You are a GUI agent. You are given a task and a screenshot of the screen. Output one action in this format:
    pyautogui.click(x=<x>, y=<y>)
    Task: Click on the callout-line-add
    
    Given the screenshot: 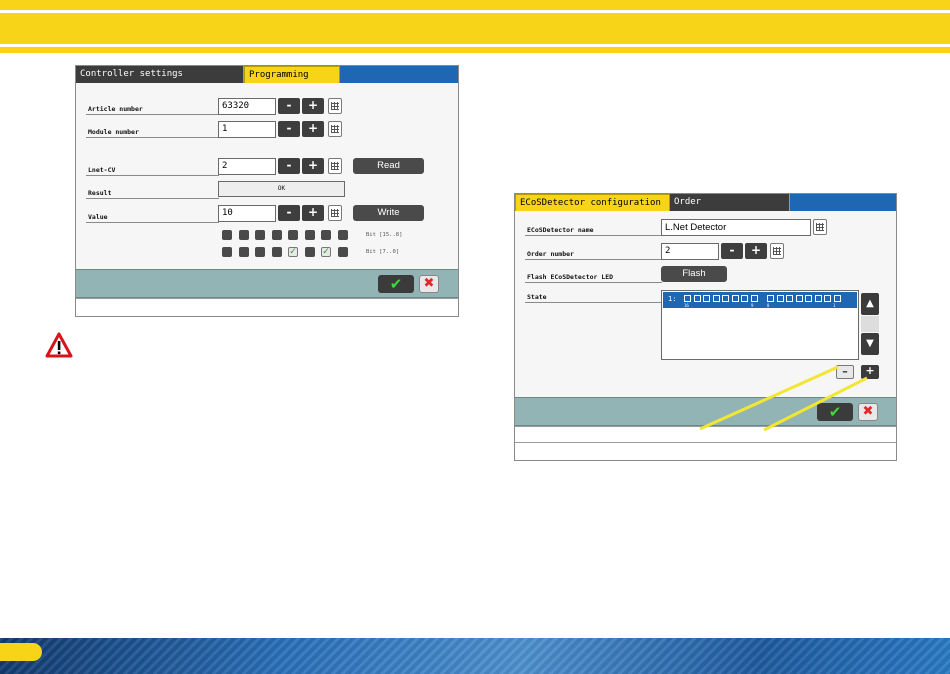 What is the action you would take?
    pyautogui.click(x=815, y=404)
    